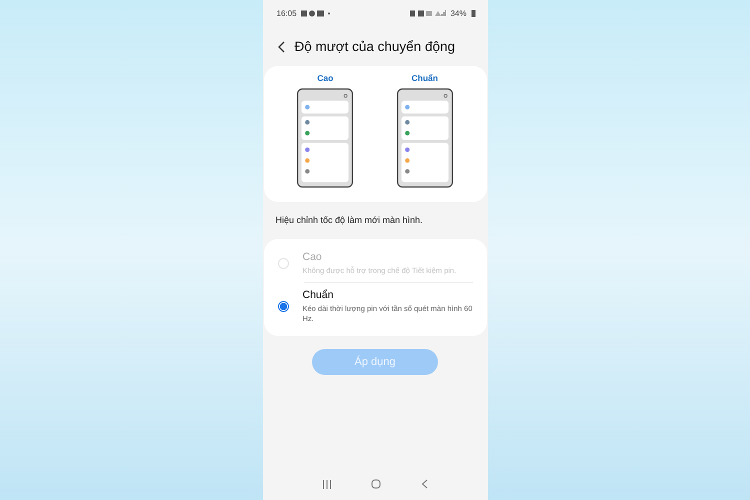  I want to click on battery-percent: 34%, so click(458, 13).